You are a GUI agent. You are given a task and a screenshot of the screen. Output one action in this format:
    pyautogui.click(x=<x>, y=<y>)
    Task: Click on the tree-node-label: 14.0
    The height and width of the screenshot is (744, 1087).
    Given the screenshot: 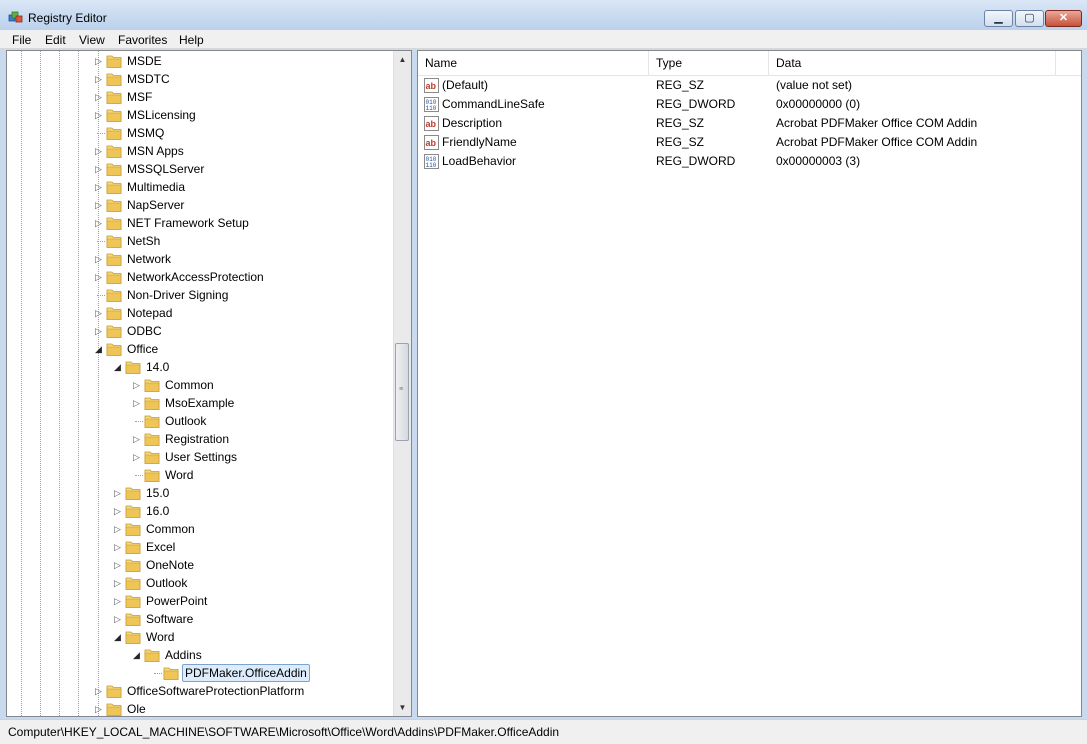 What is the action you would take?
    pyautogui.click(x=158, y=367)
    